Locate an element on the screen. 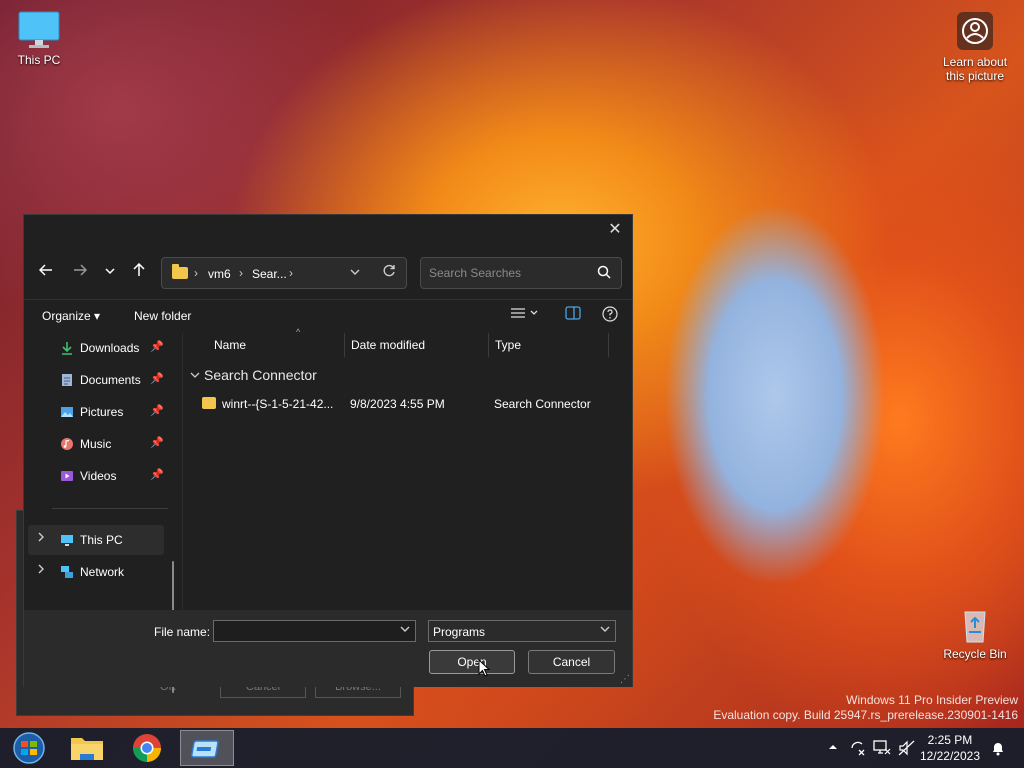 The height and width of the screenshot is (768, 1024). taskbar-file-explorer is located at coordinates (87, 748).